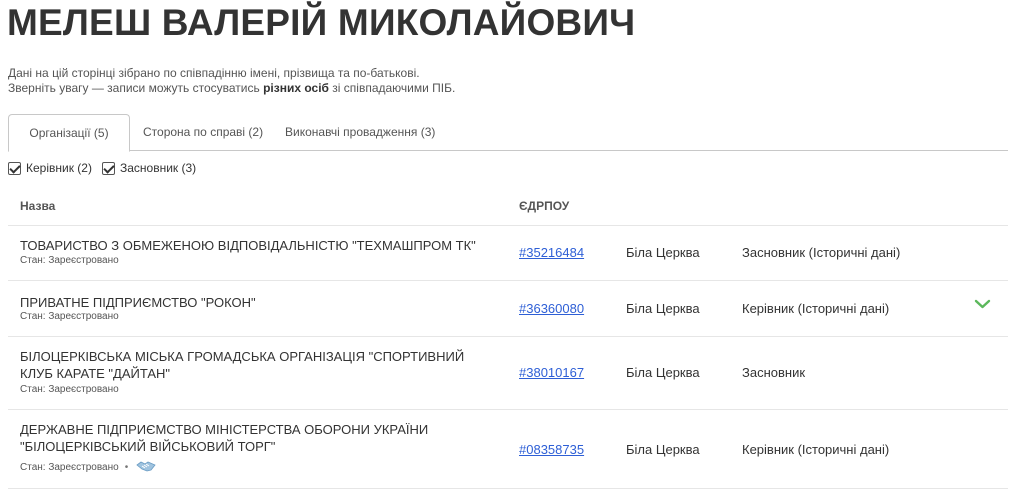 The width and height of the screenshot is (1016, 491). I want to click on org-status-line: Стан: Зареєстровано •, so click(88, 467).